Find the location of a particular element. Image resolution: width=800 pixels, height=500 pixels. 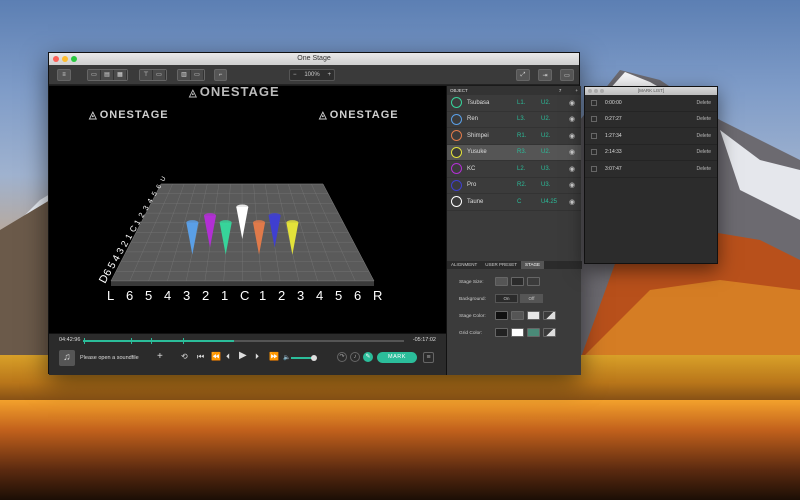

loop-icon: ⟲ is located at coordinates (184, 356).